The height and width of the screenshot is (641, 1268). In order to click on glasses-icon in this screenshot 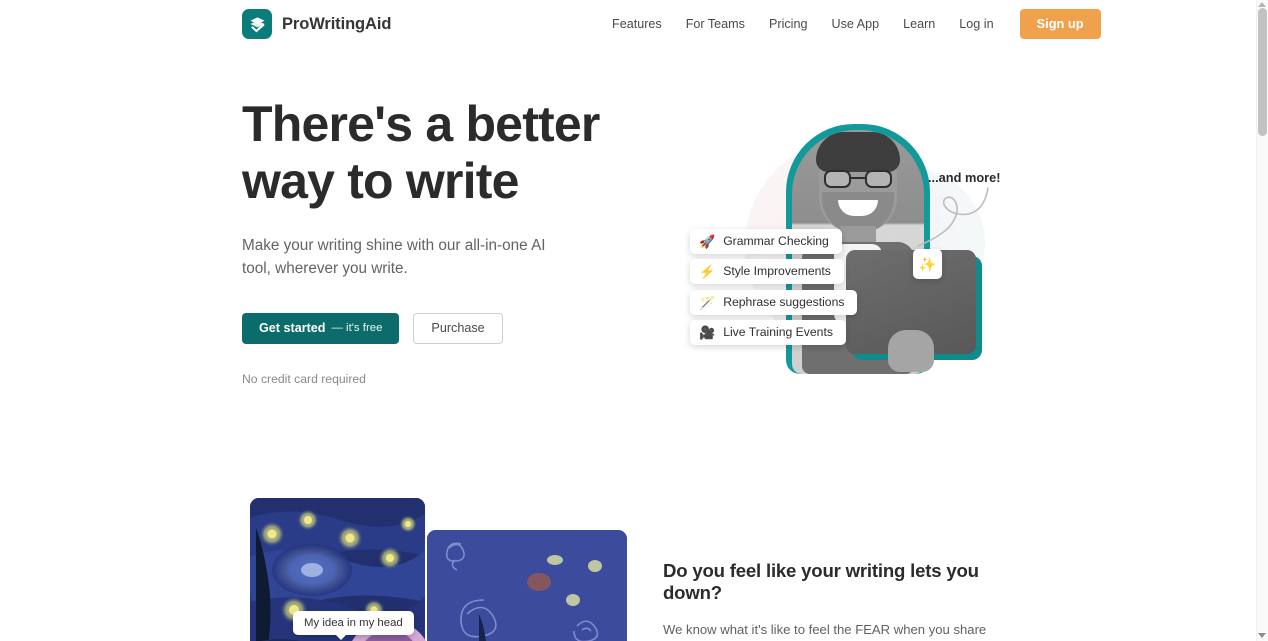, I will do `click(858, 179)`.